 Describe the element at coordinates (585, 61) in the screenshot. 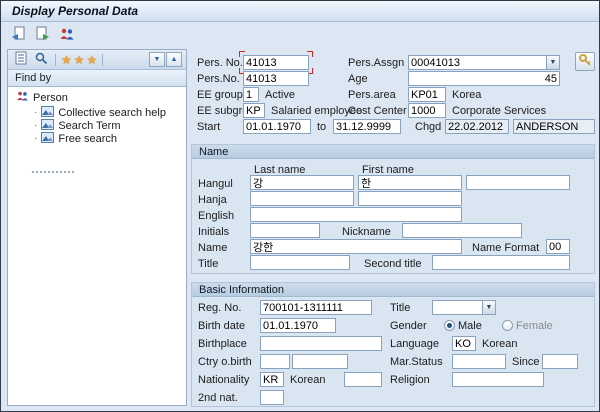

I see `key-button` at that location.